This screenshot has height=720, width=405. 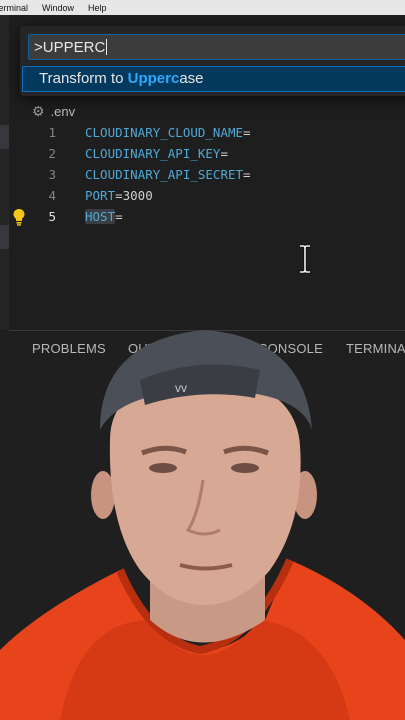 What do you see at coordinates (19, 217) in the screenshot?
I see `lightbulb-icon` at bounding box center [19, 217].